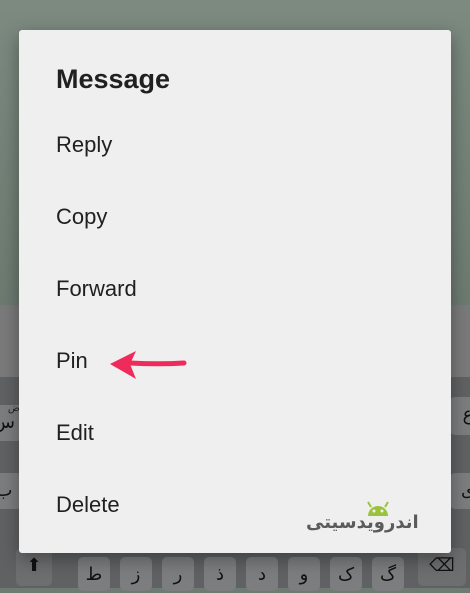 The width and height of the screenshot is (470, 593). What do you see at coordinates (262, 574) in the screenshot?
I see `keyboard-key: د` at bounding box center [262, 574].